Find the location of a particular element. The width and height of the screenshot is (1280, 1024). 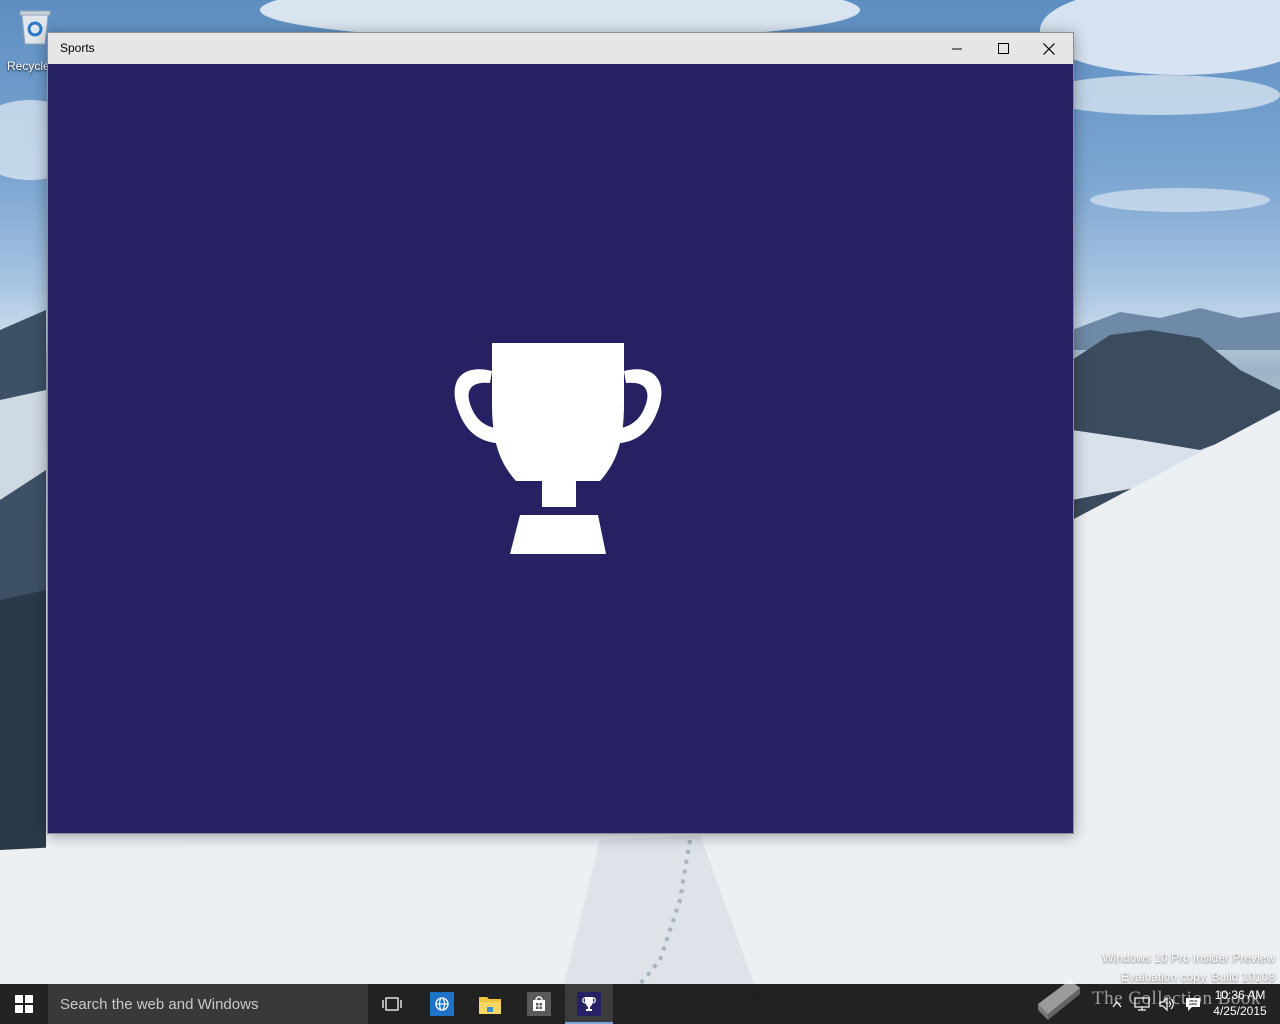

collection-book-watermark: The Collection Book is located at coordinates (1155, 999).